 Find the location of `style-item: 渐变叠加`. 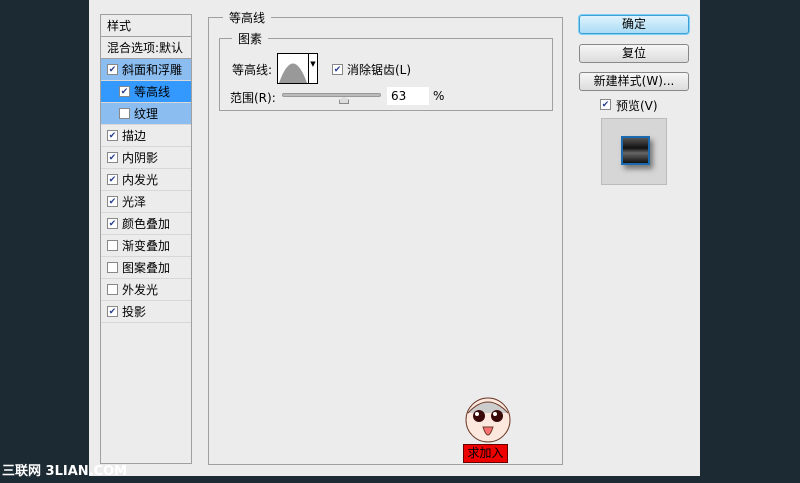

style-item: 渐变叠加 is located at coordinates (146, 246).